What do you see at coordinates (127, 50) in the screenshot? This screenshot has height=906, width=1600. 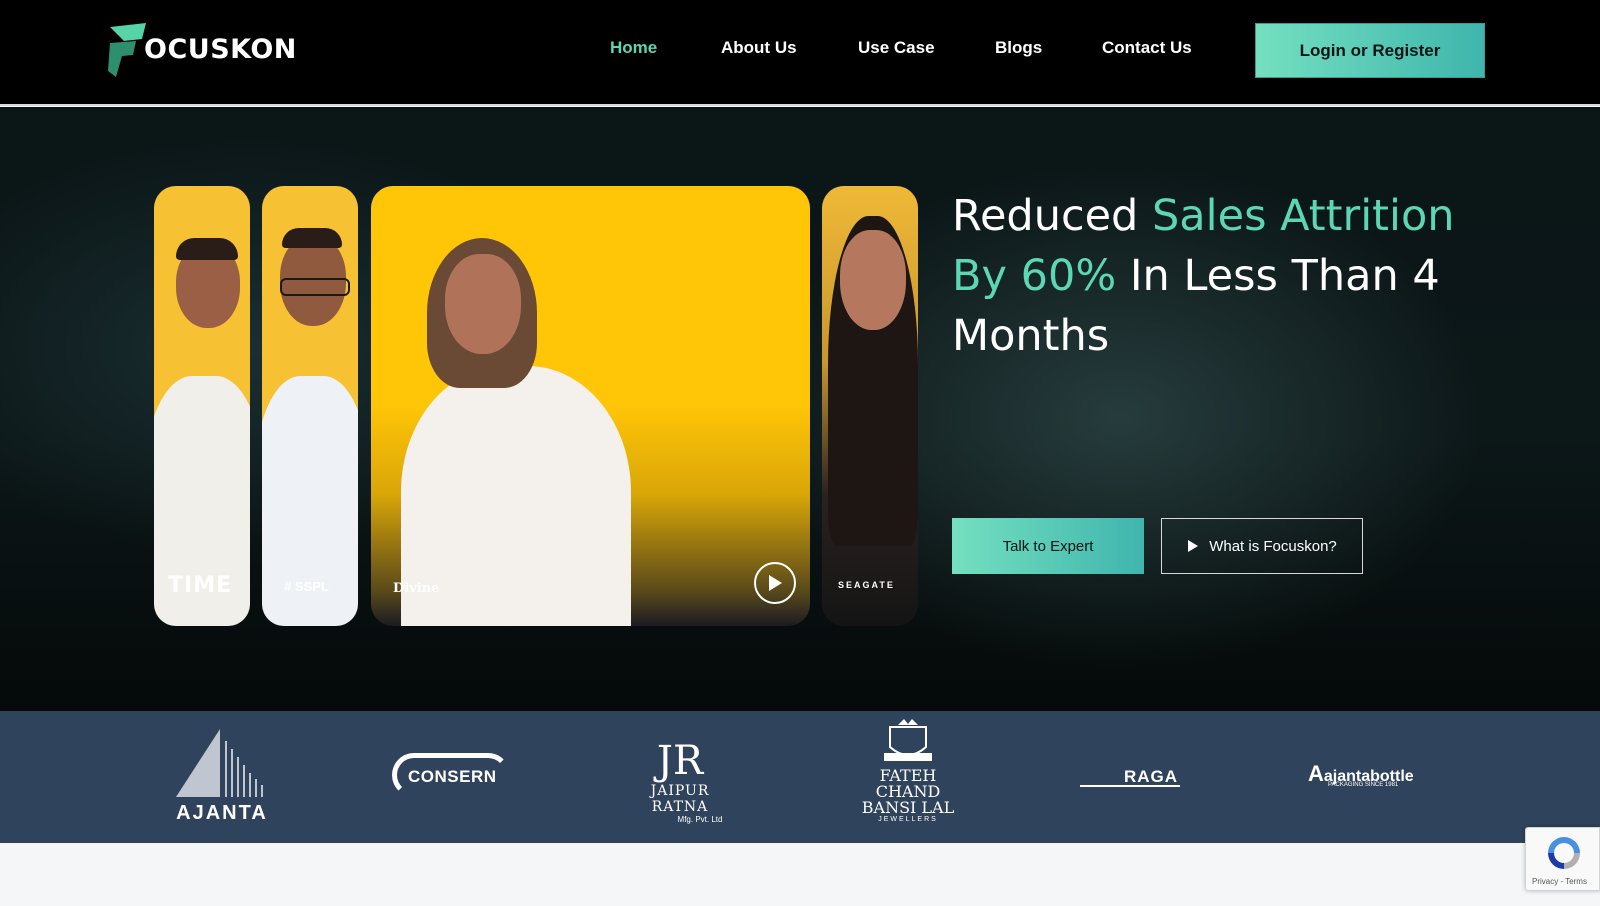 I see `focuskon-f-icon` at bounding box center [127, 50].